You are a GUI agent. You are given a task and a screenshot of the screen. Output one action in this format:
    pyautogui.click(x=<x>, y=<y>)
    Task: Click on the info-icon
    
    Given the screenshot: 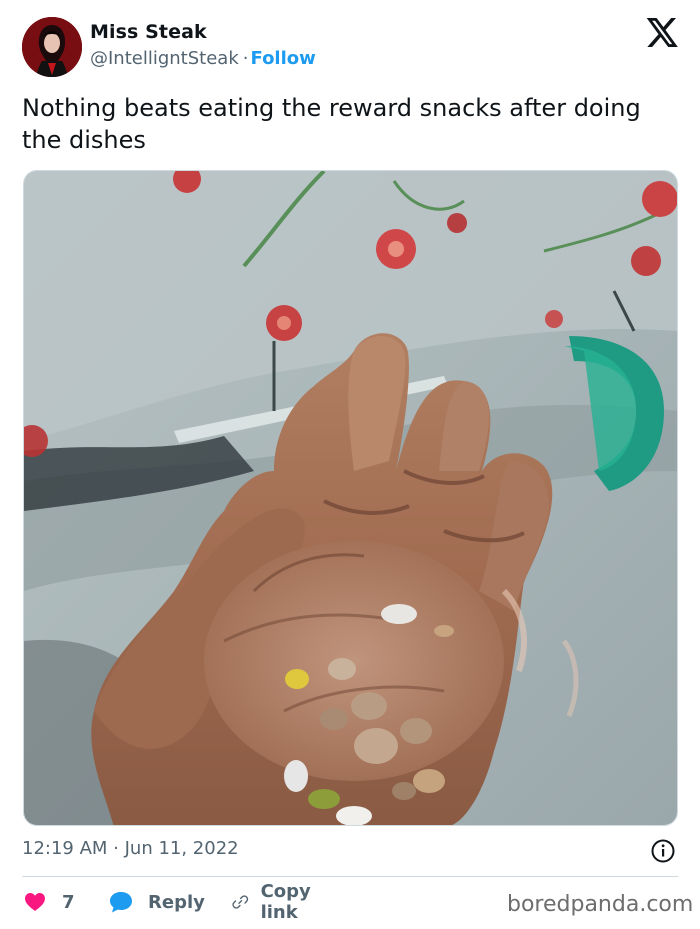 What is the action you would take?
    pyautogui.click(x=663, y=851)
    